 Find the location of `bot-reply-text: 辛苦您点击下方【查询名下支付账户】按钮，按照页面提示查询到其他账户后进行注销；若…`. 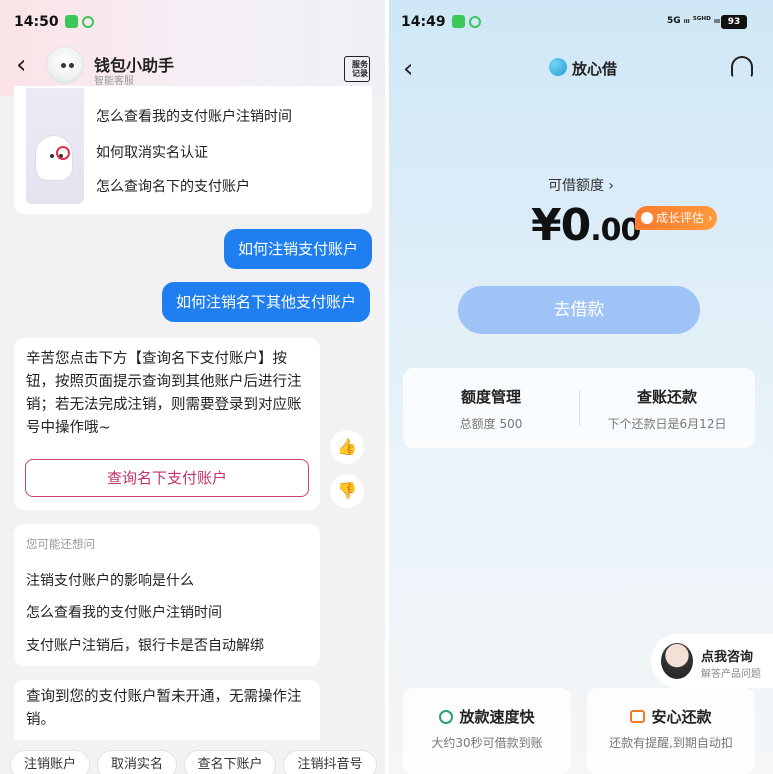

bot-reply-text: 辛苦您点击下方【查询名下支付账户】按钮，按照页面提示查询到其他账户后进行注销；若… is located at coordinates (164, 393).